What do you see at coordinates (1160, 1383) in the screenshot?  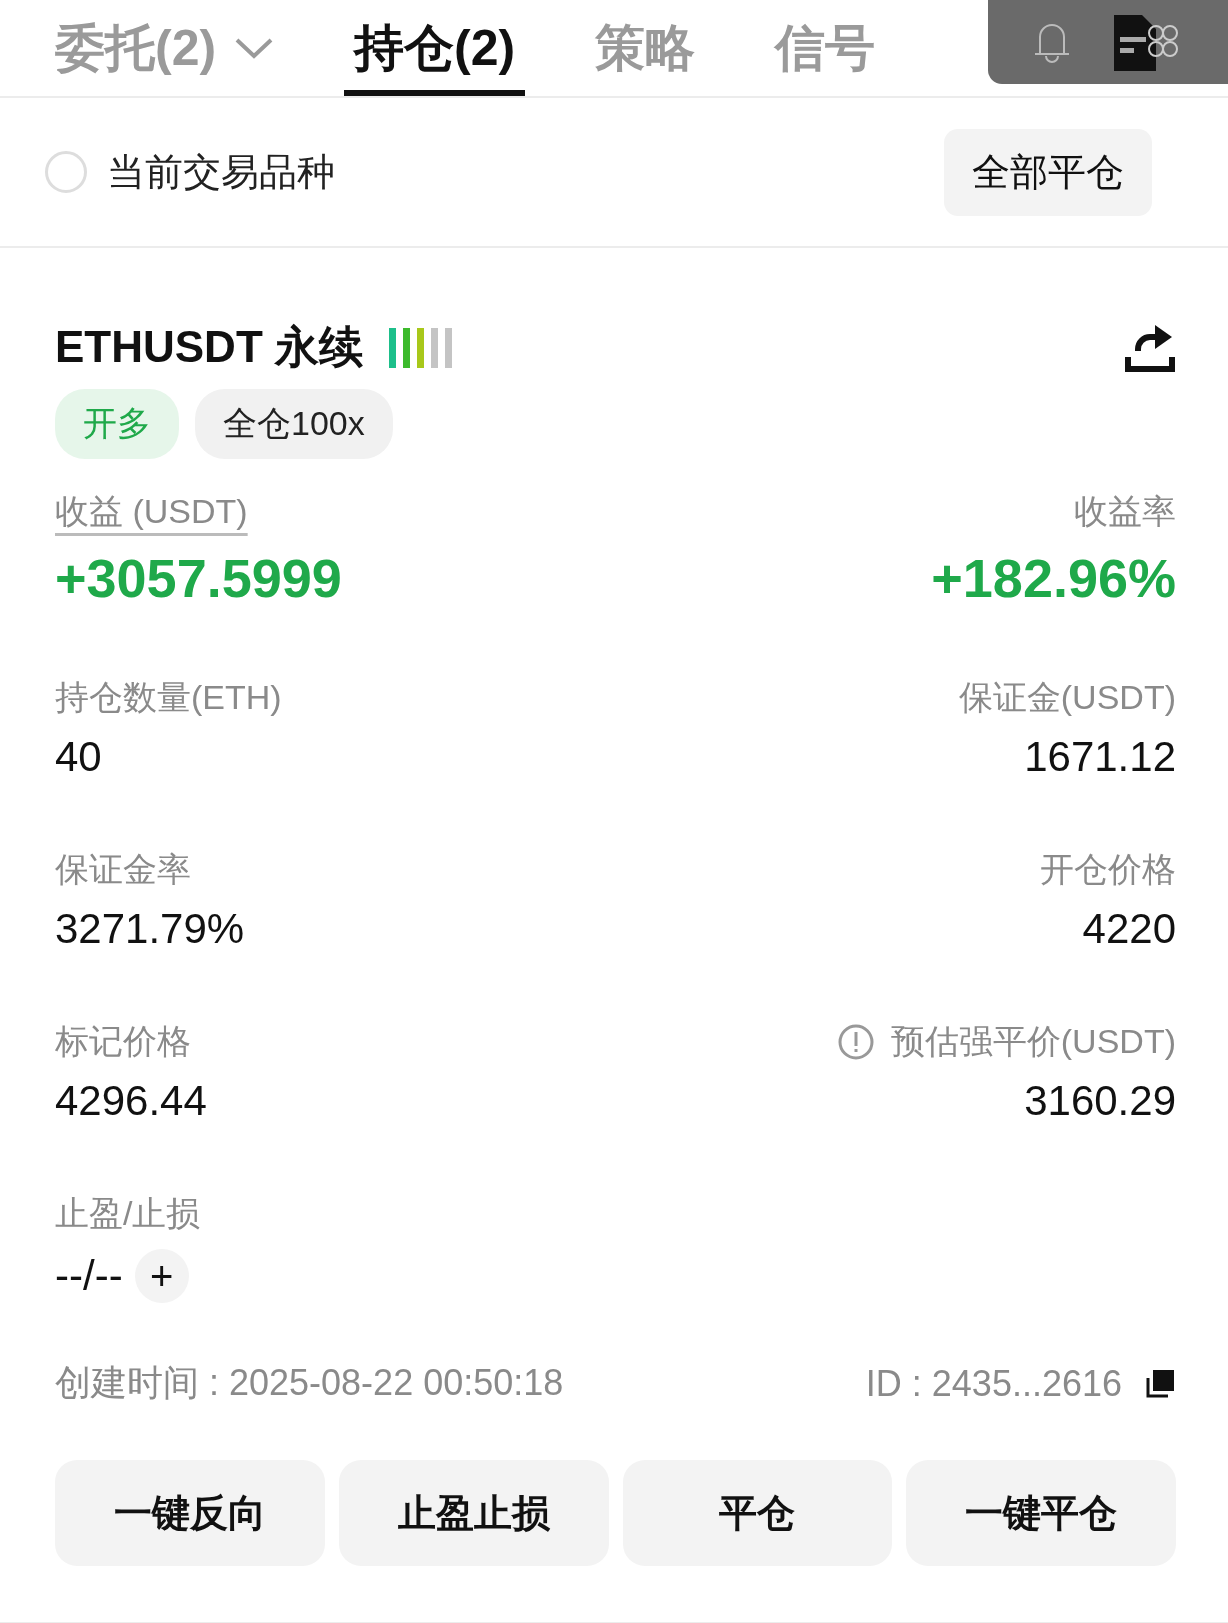 I see `copy-icon` at bounding box center [1160, 1383].